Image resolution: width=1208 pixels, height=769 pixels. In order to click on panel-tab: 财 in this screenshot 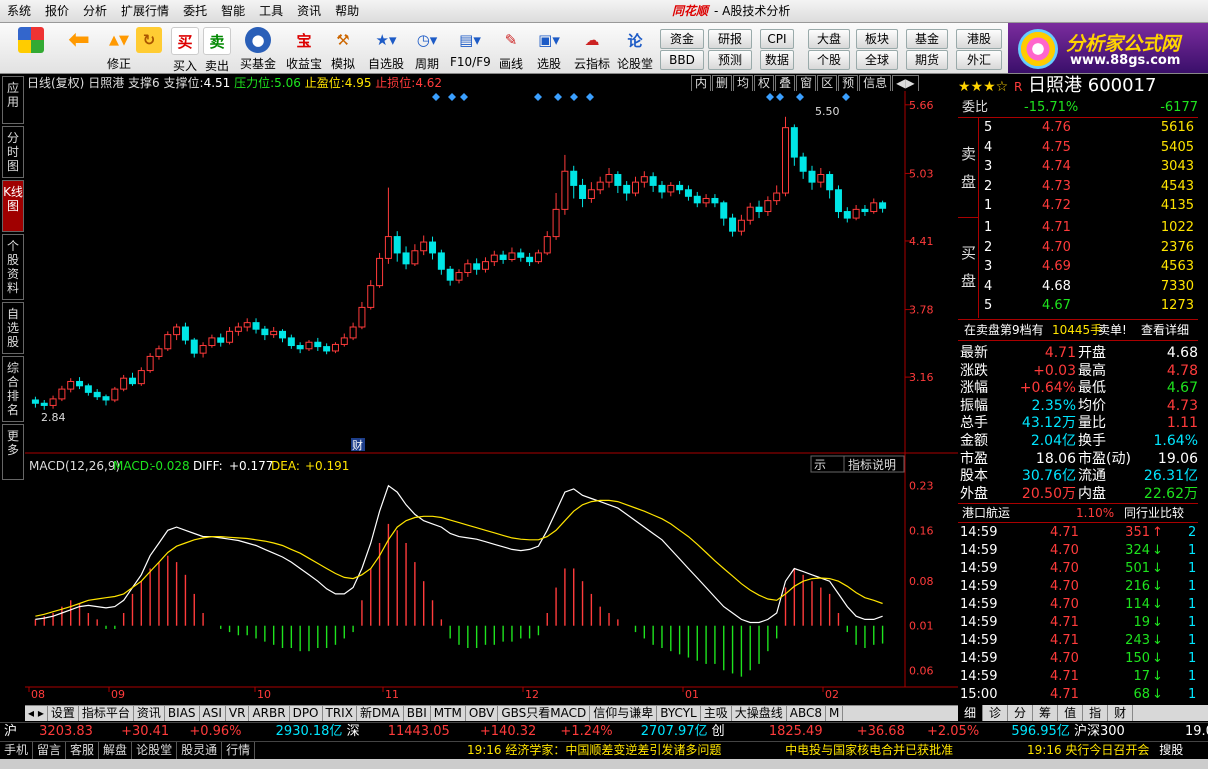, I will do `click(1121, 713)`.